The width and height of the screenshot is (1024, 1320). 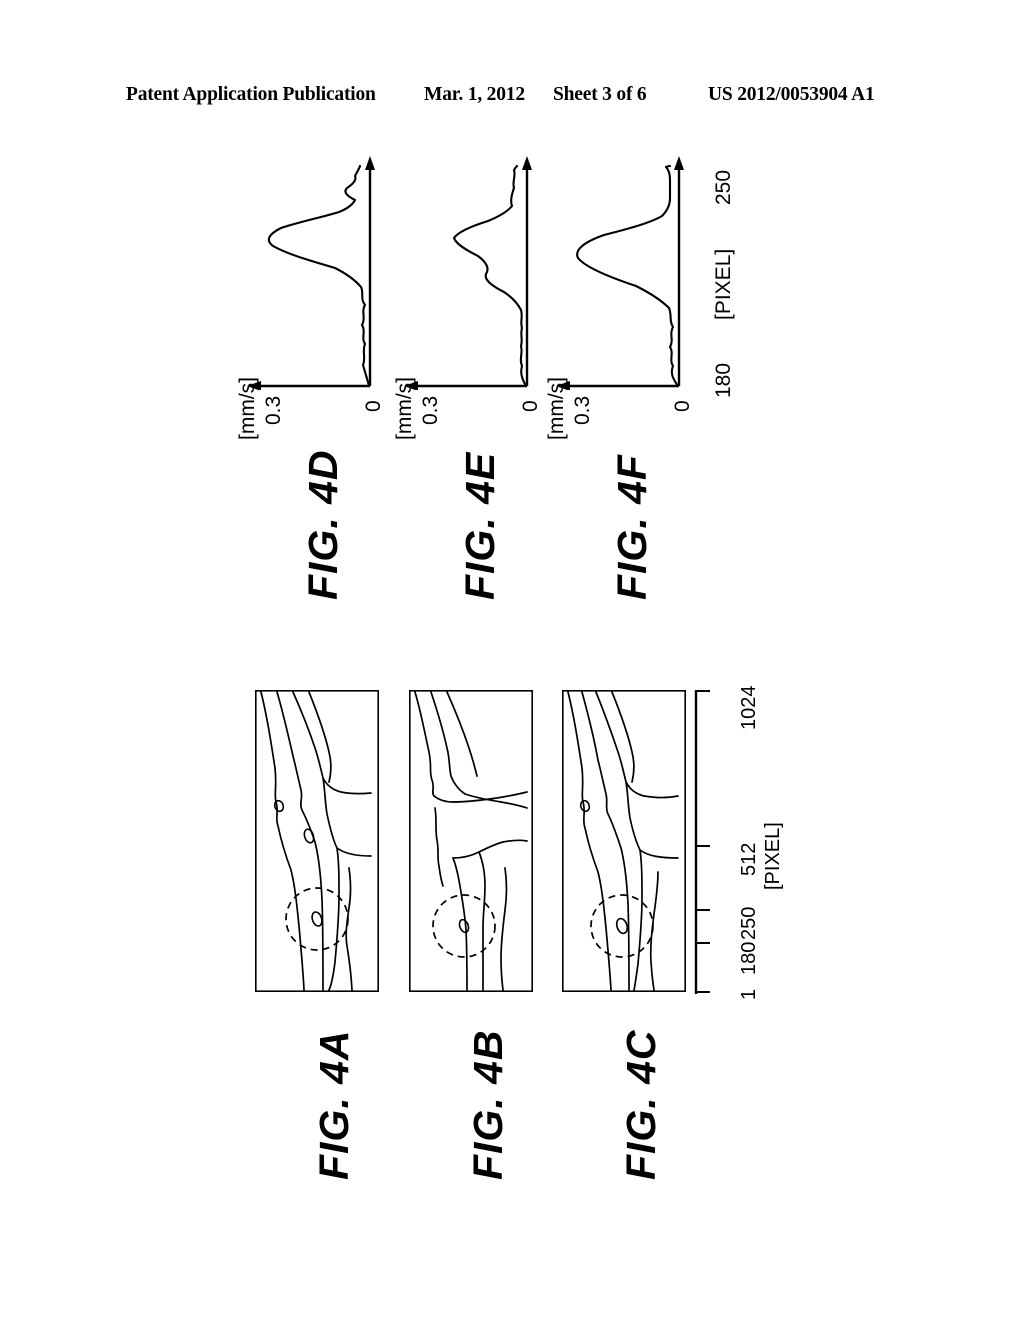 I want to click on figure-4f-axes, so click(x=620, y=273).